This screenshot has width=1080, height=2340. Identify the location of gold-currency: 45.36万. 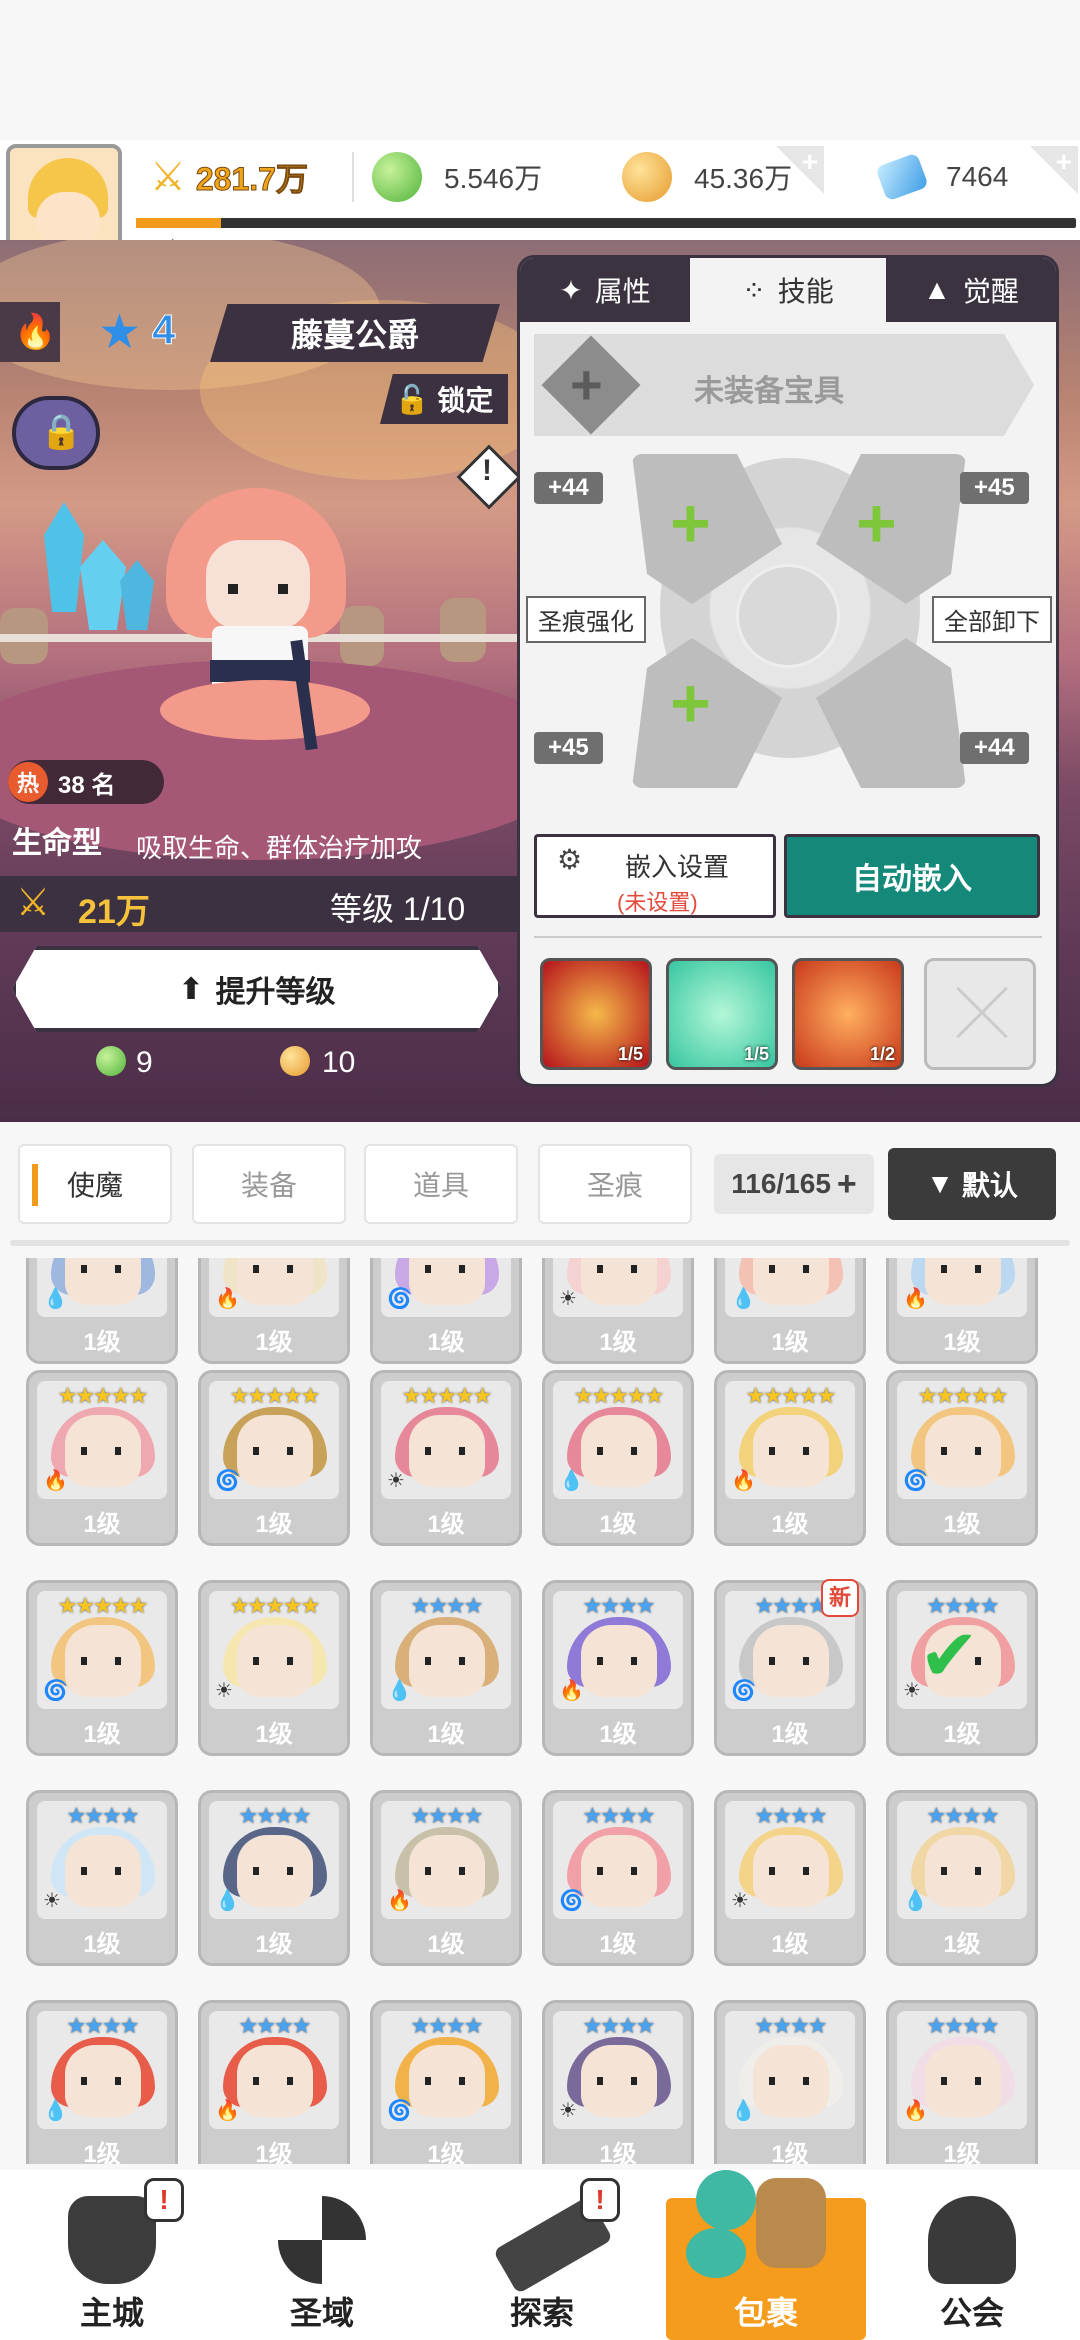
(707, 177).